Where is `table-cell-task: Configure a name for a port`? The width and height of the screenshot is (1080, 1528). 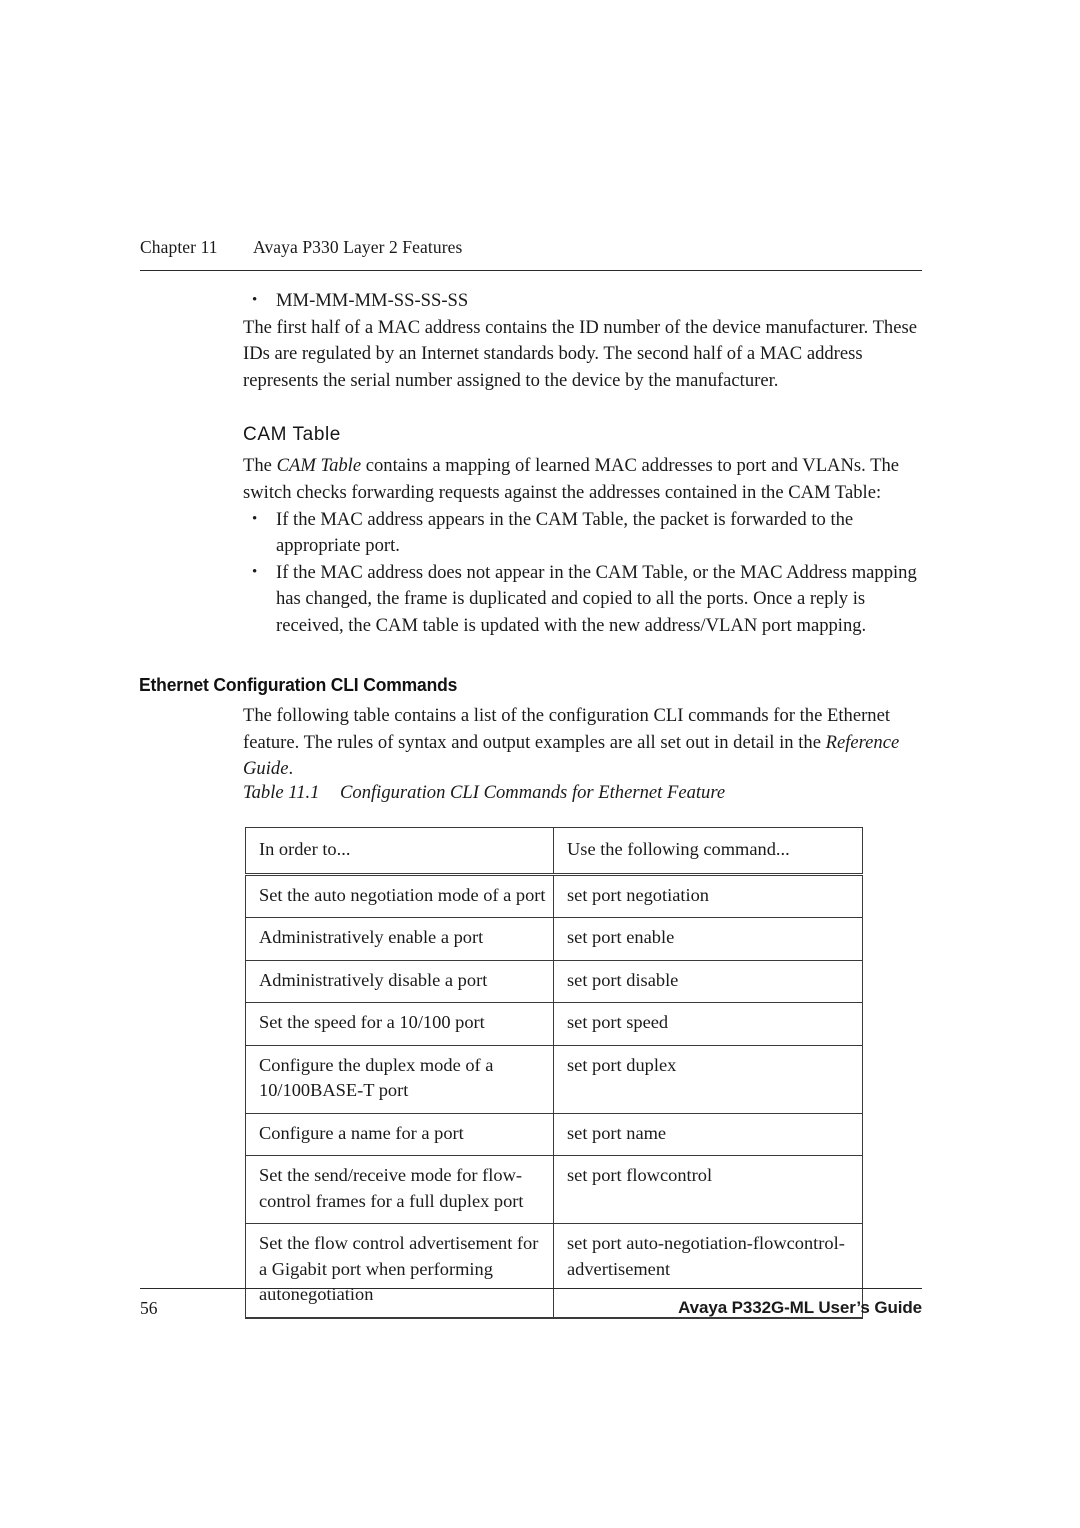
table-cell-task: Configure a name for a port is located at coordinates (399, 1134).